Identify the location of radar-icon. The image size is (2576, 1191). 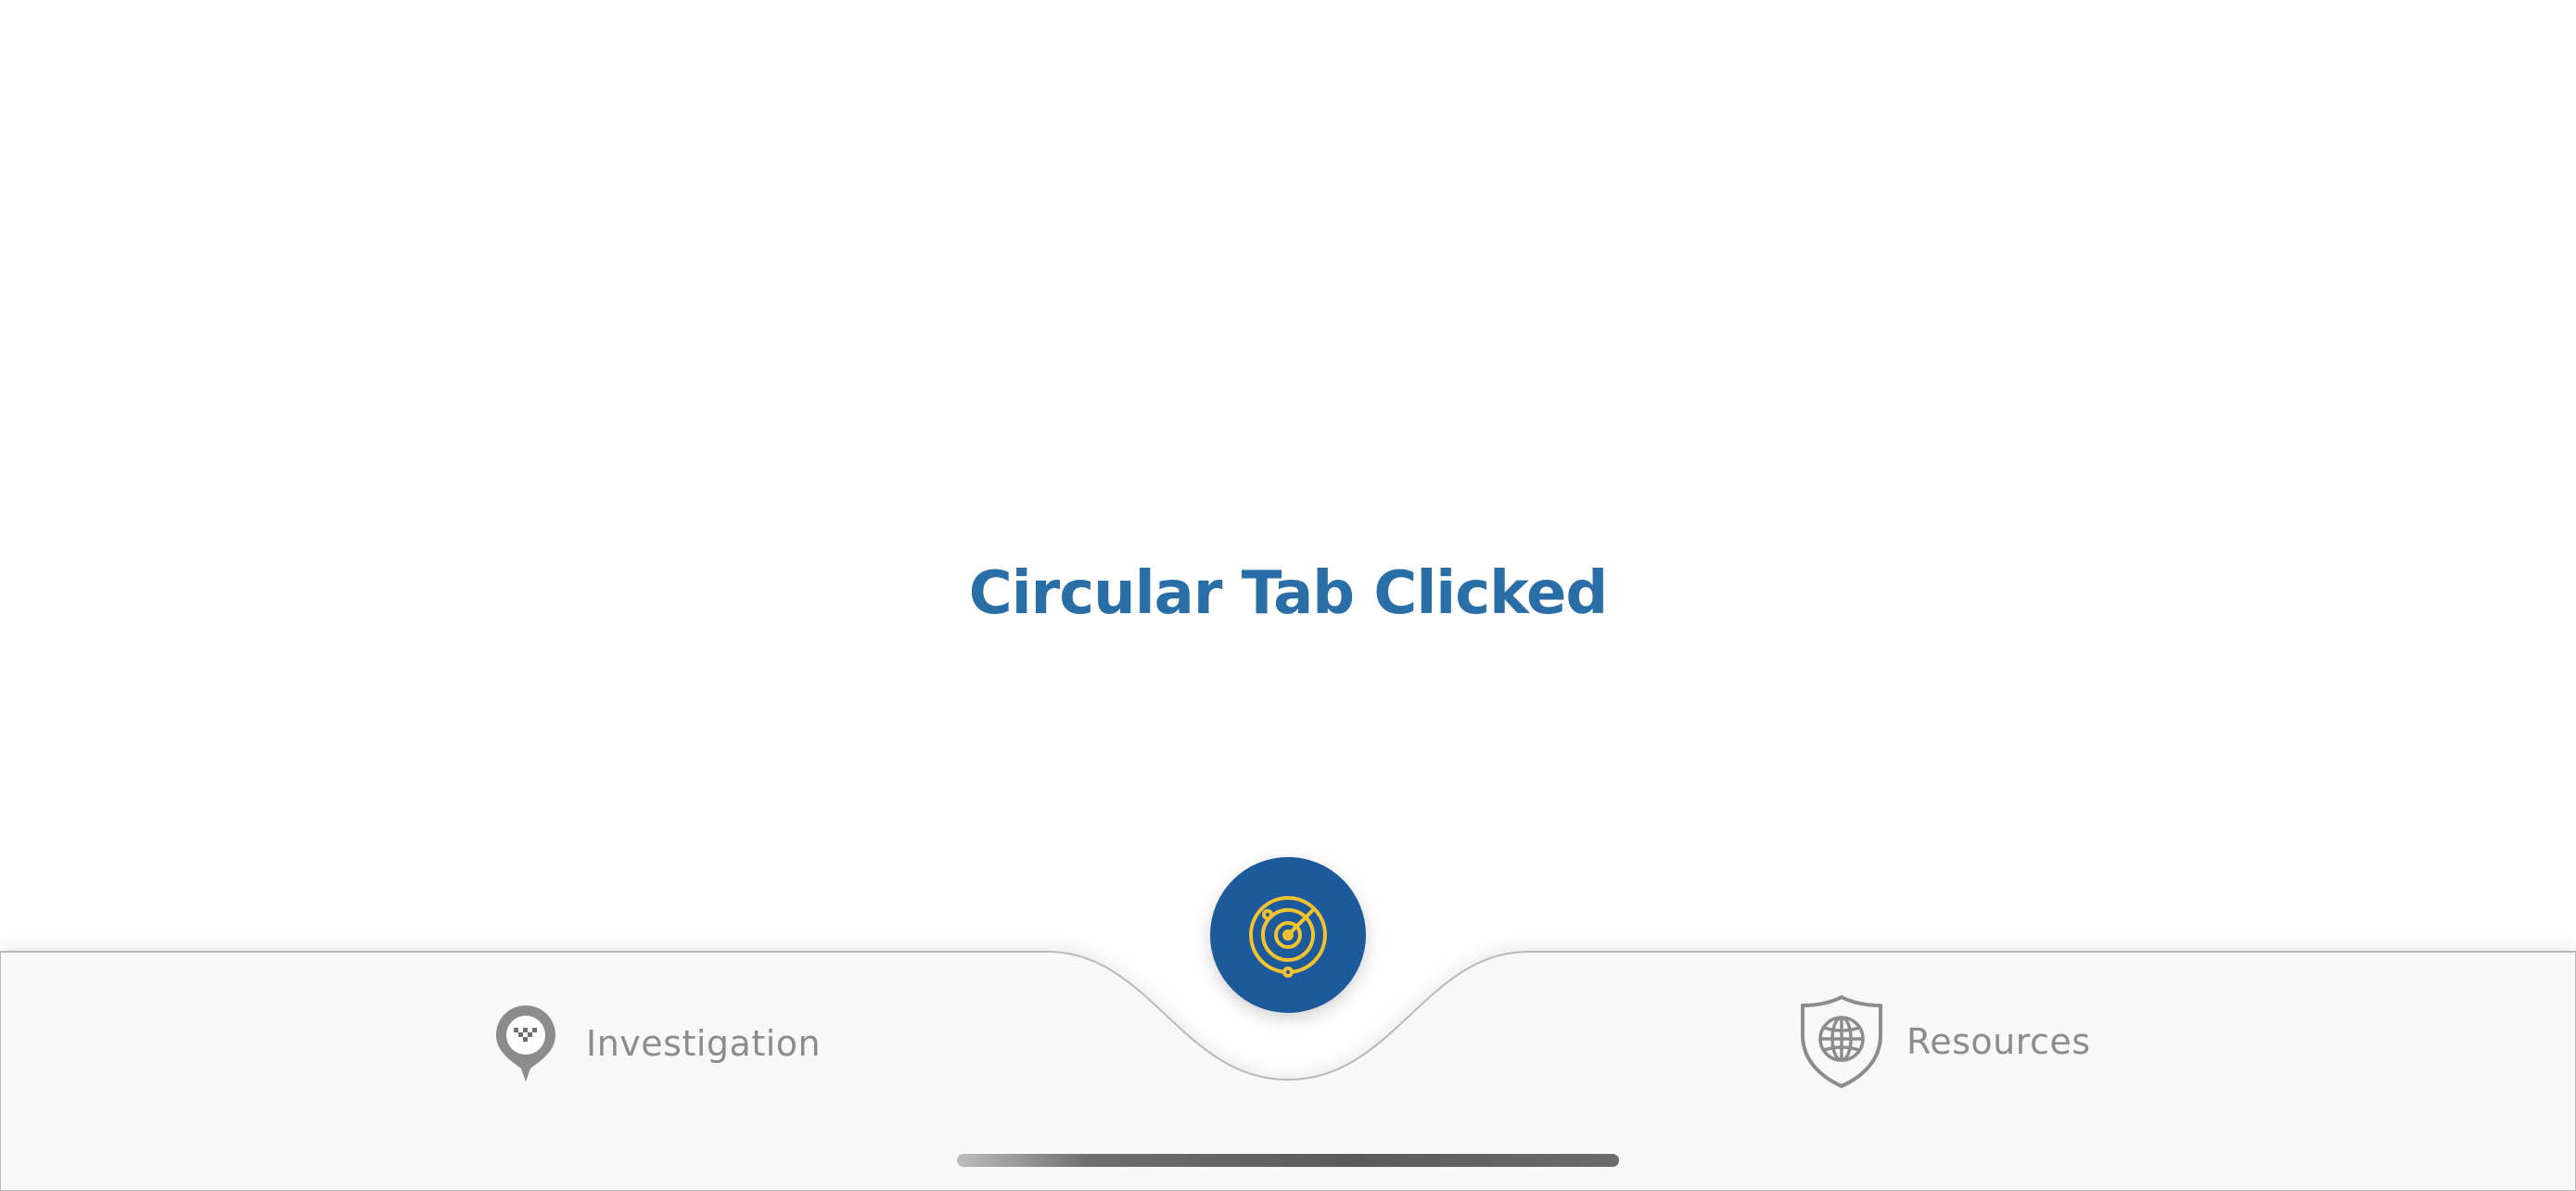
(1288, 937).